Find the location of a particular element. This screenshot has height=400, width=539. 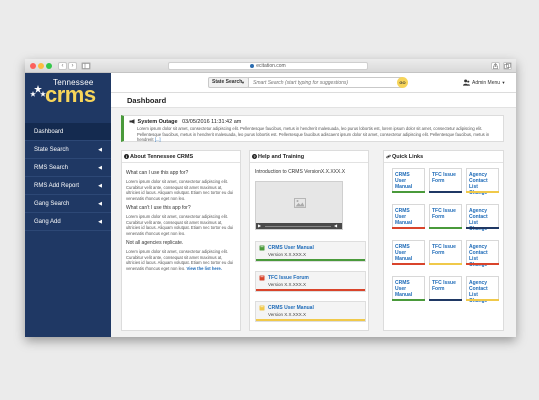

intro-video-player: ▶ ◀ is located at coordinates (299, 205).